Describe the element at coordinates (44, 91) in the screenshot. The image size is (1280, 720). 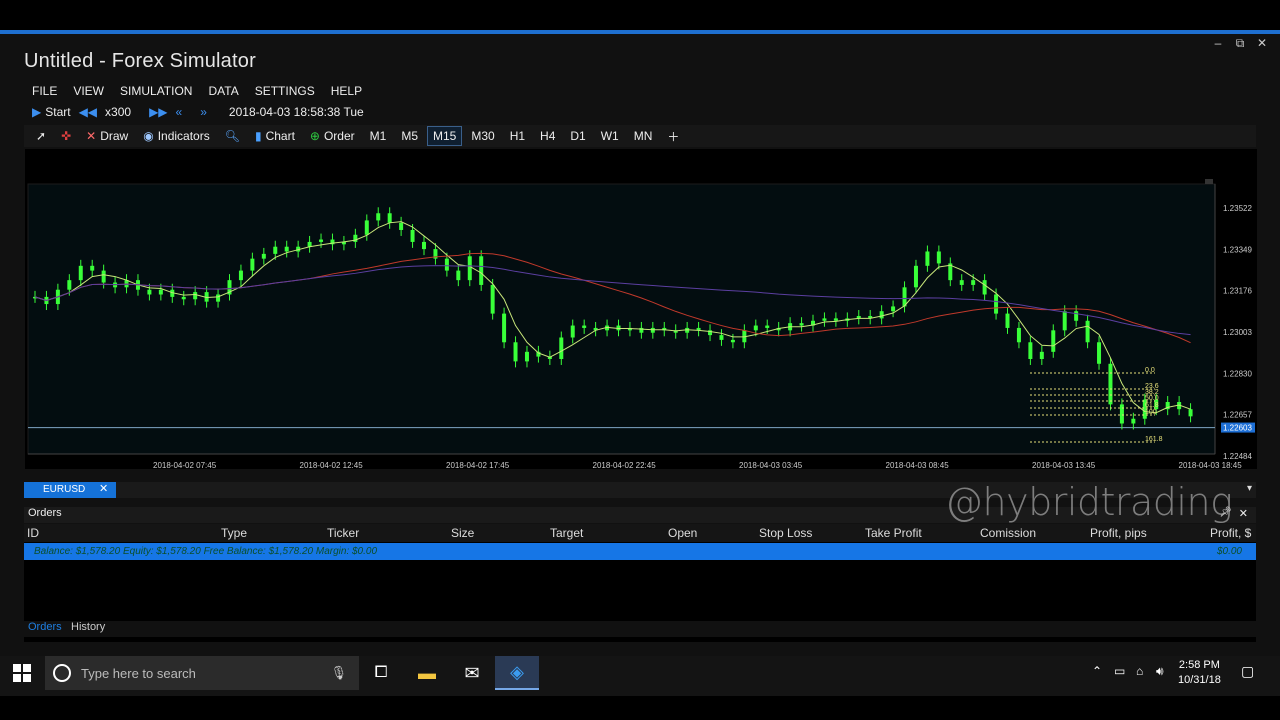
I see `menu-file: FILE` at that location.